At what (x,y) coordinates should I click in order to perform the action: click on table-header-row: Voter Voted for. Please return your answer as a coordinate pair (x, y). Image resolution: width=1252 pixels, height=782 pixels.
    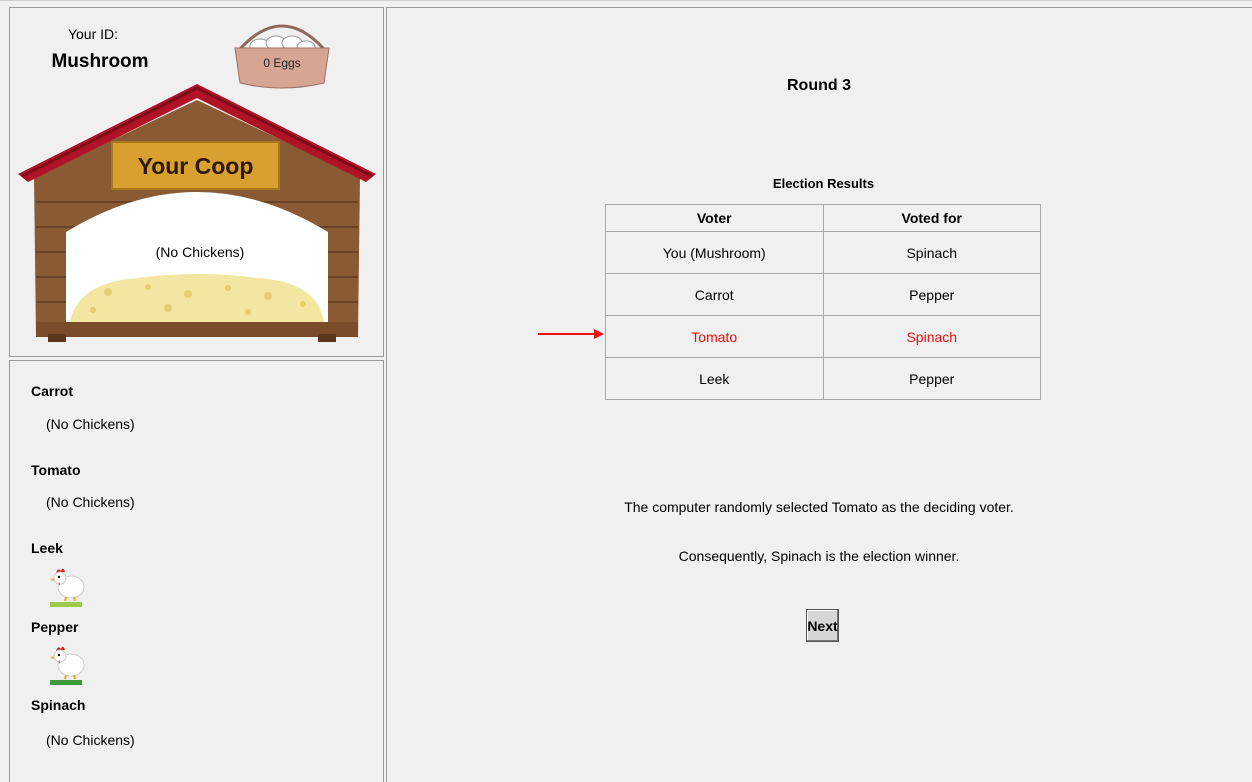
    Looking at the image, I should click on (823, 218).